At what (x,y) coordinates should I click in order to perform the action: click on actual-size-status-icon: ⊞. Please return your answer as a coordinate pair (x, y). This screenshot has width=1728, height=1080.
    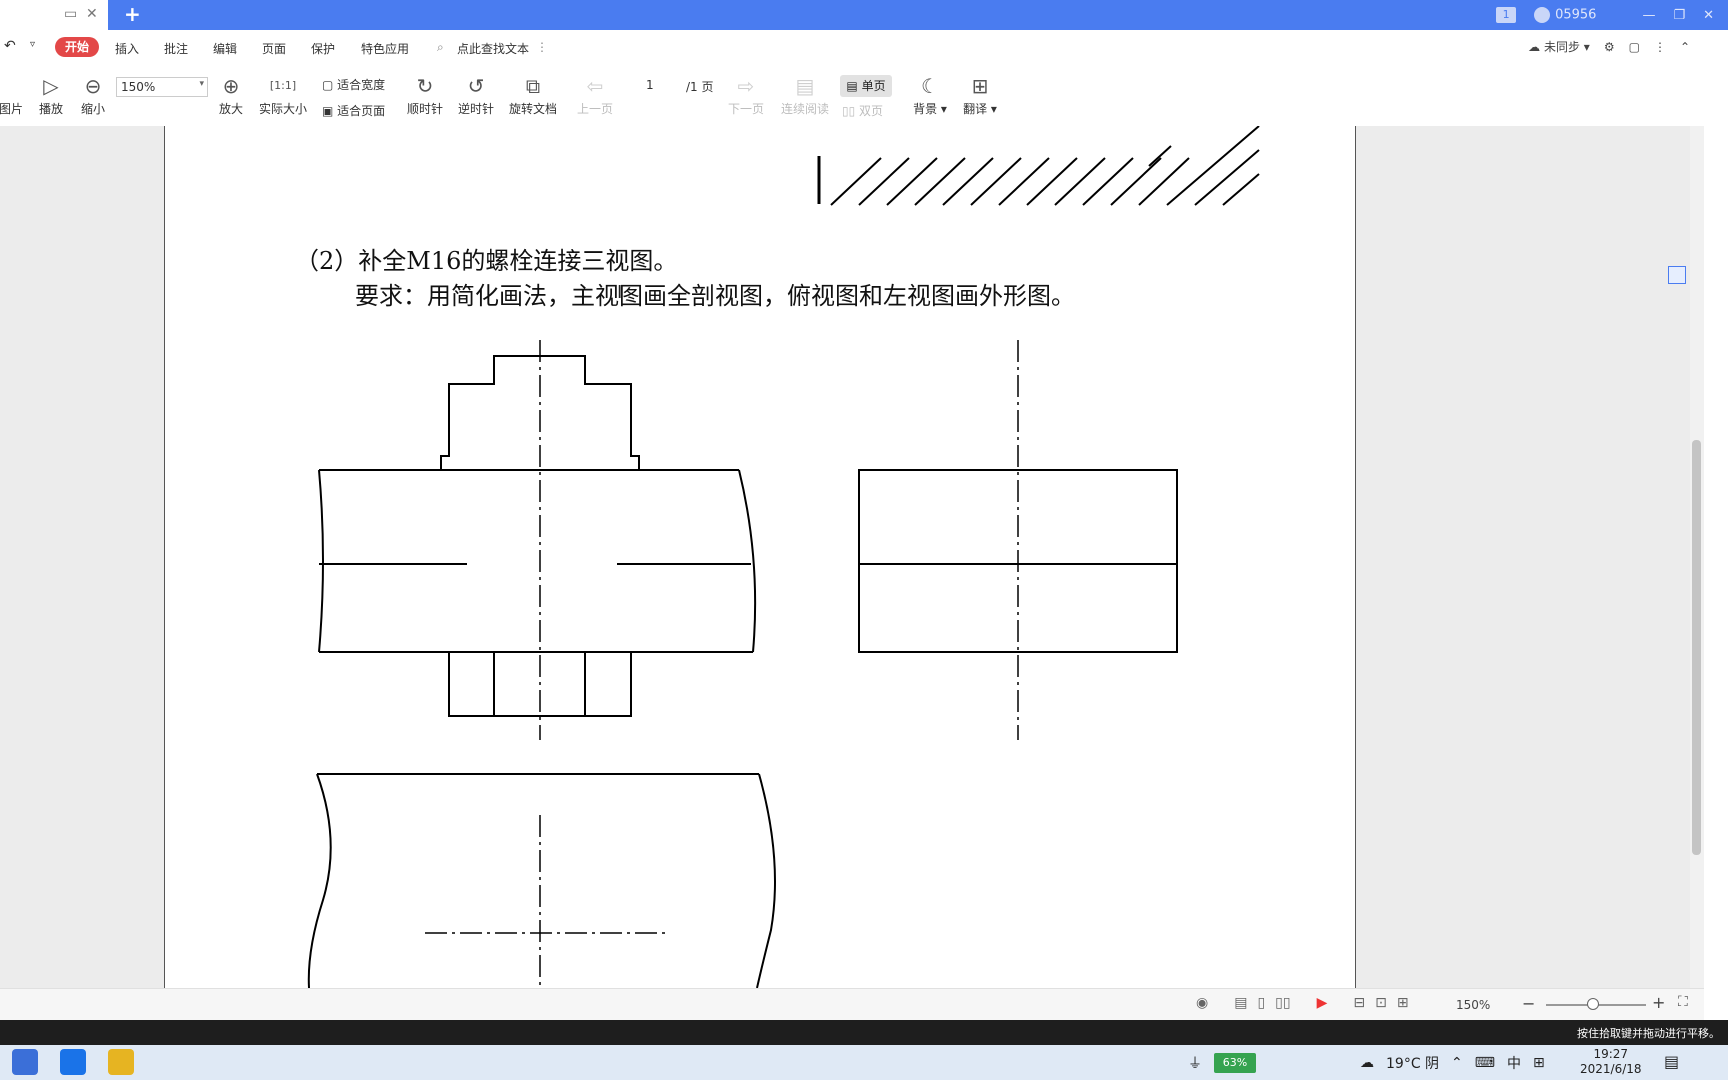
    Looking at the image, I should click on (1403, 1003).